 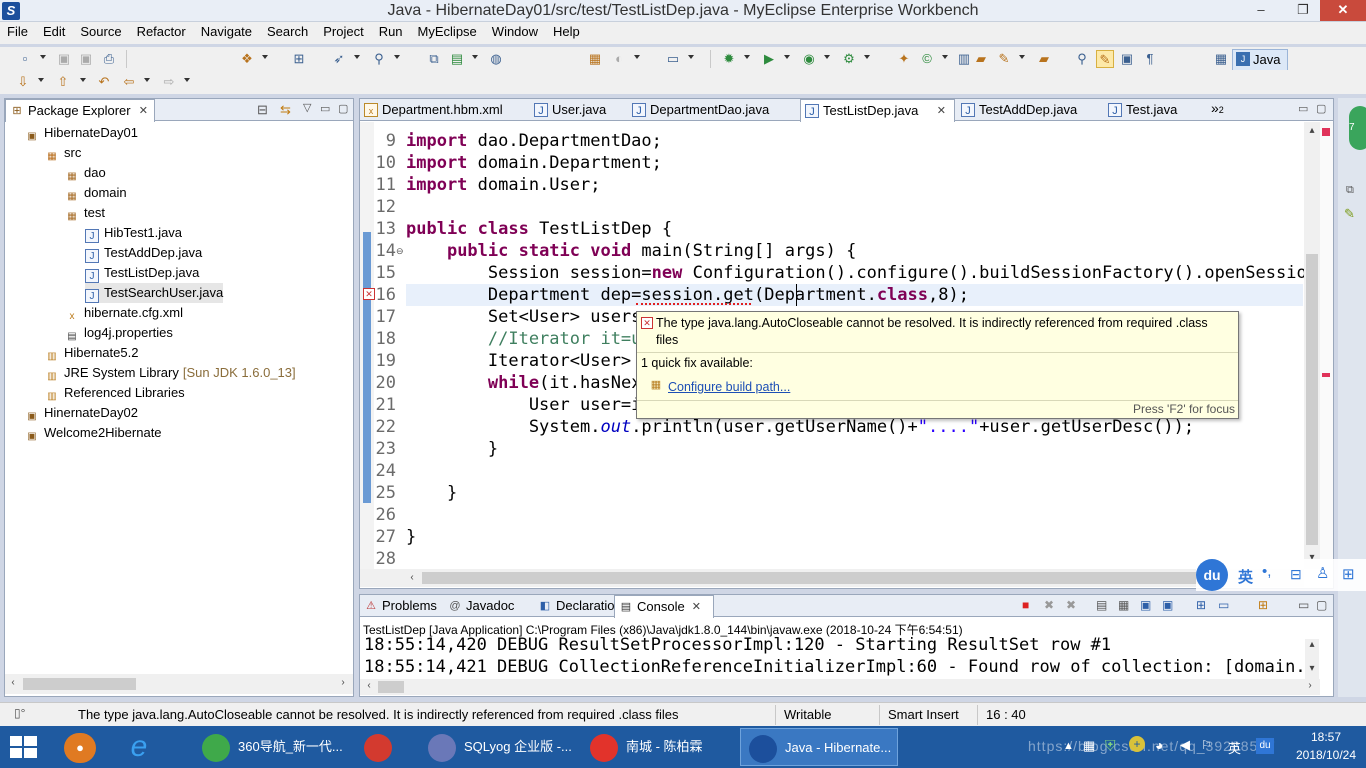 I want to click on scroll-up-icon: ▴, so click(x=1312, y=130).